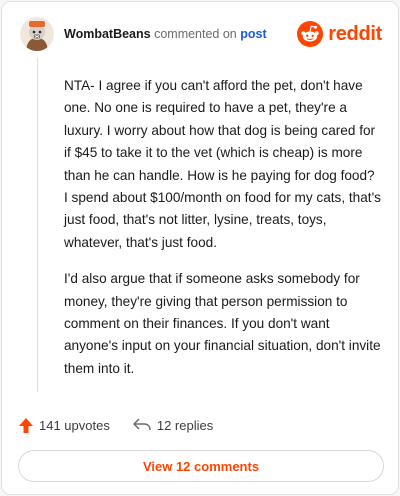 This screenshot has width=400, height=496. I want to click on upvote-arrow-icon, so click(26, 425).